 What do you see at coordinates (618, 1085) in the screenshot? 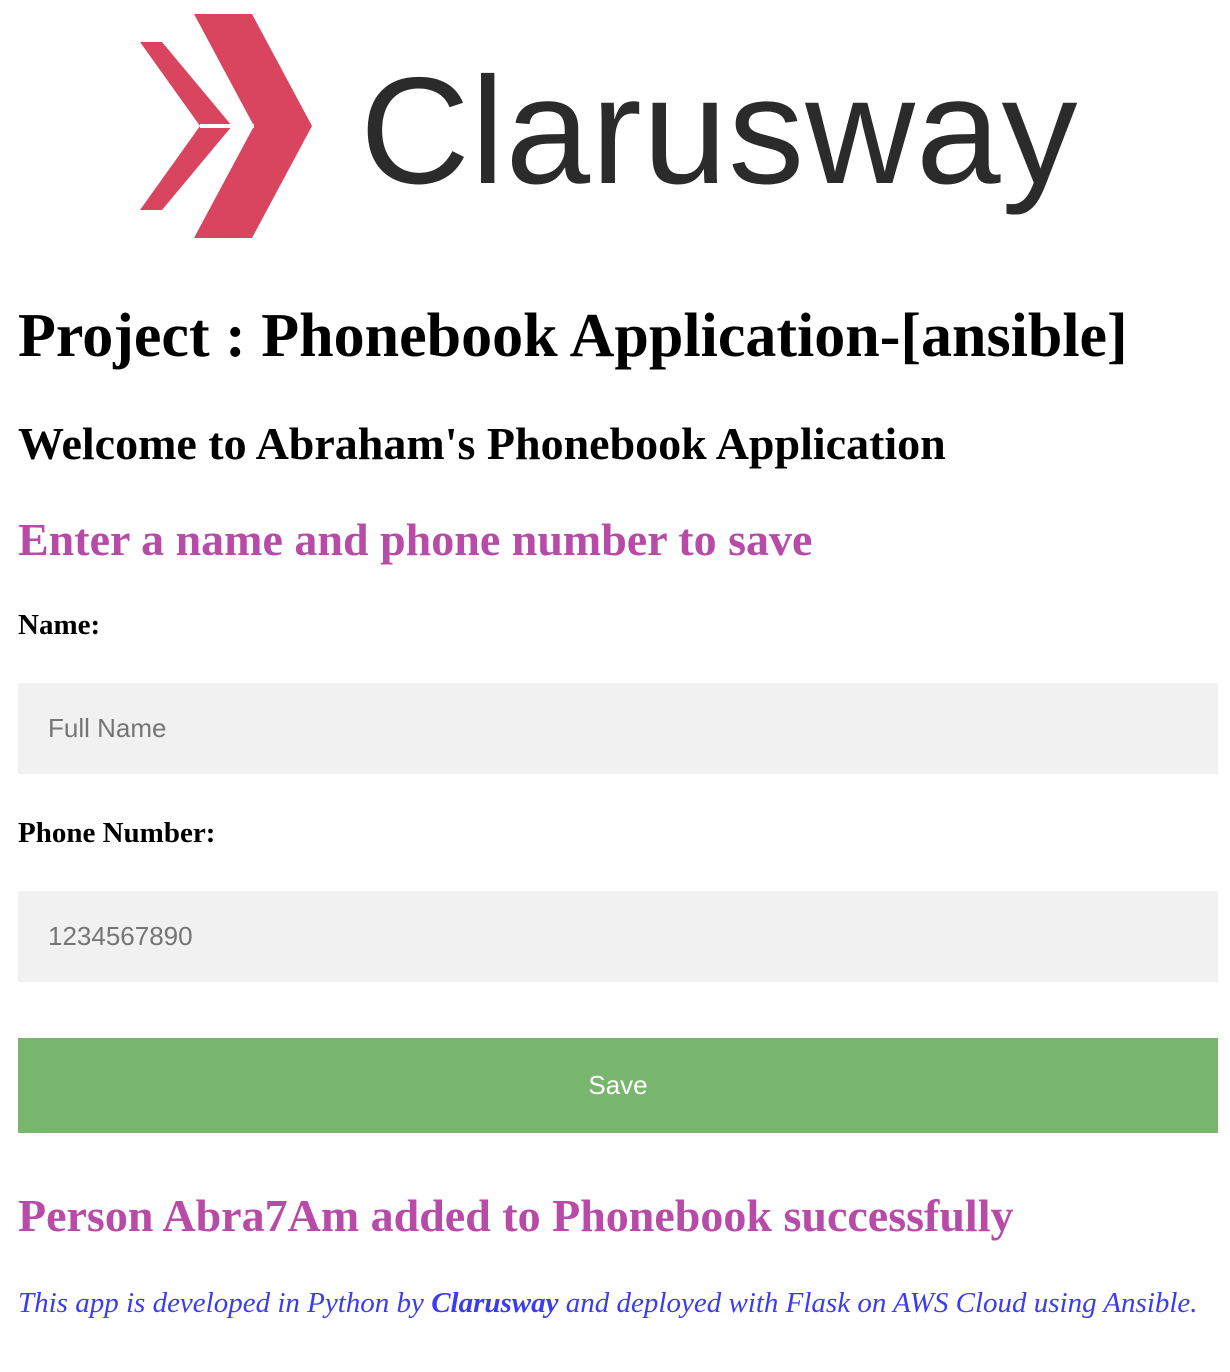
I see `save-button: Save` at bounding box center [618, 1085].